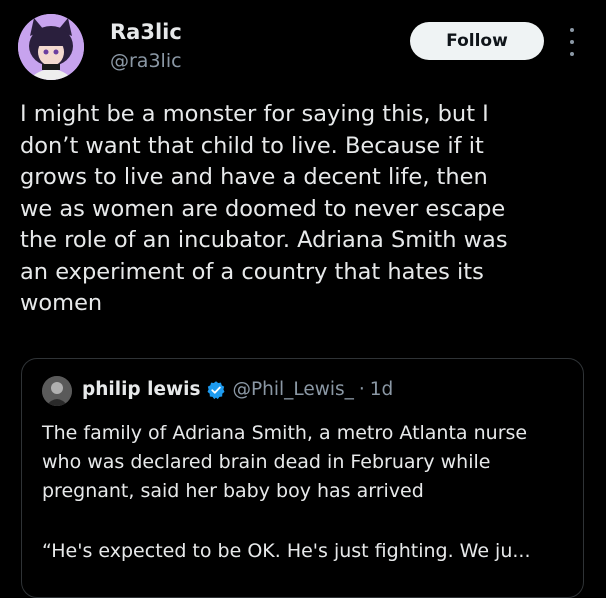 This screenshot has height=598, width=606. I want to click on anime-cat-girl-avatar-icon, so click(51, 47).